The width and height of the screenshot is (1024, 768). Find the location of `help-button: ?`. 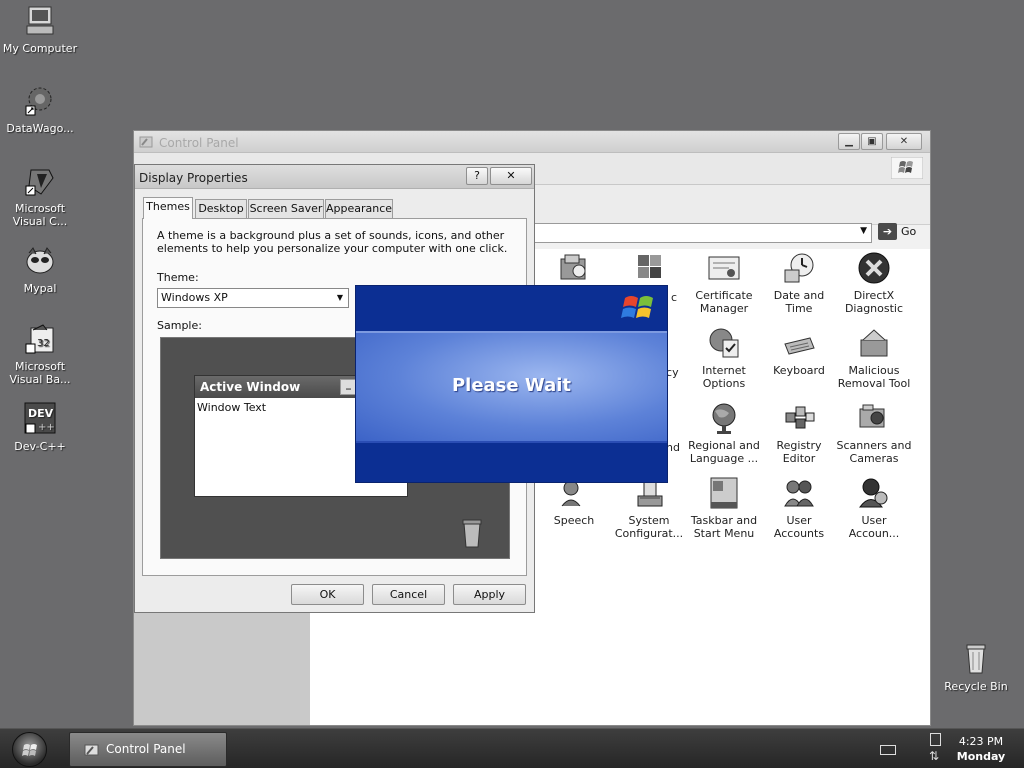

help-button: ? is located at coordinates (477, 176).